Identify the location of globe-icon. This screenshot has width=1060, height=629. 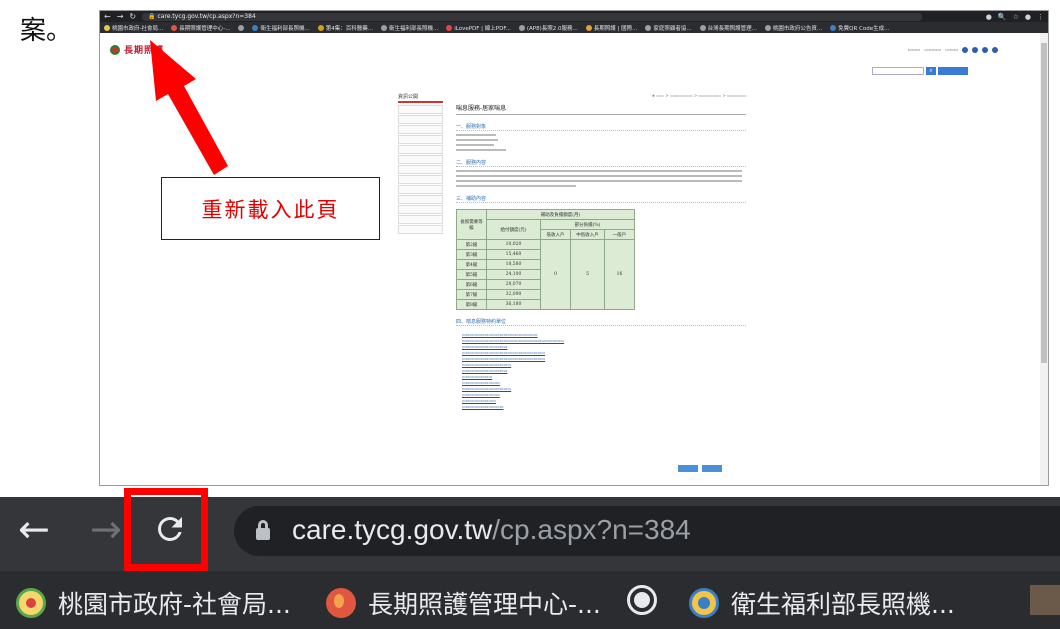
(642, 600).